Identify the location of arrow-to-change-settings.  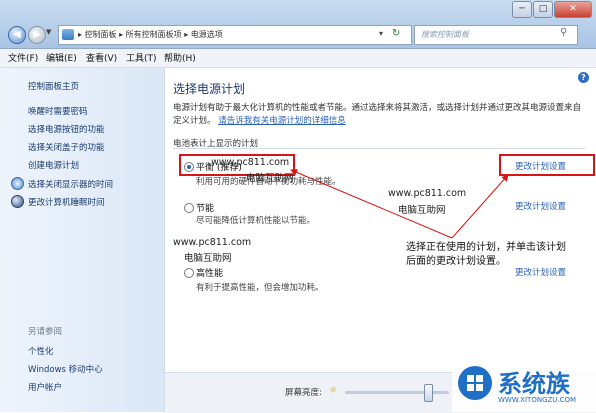
(480, 206).